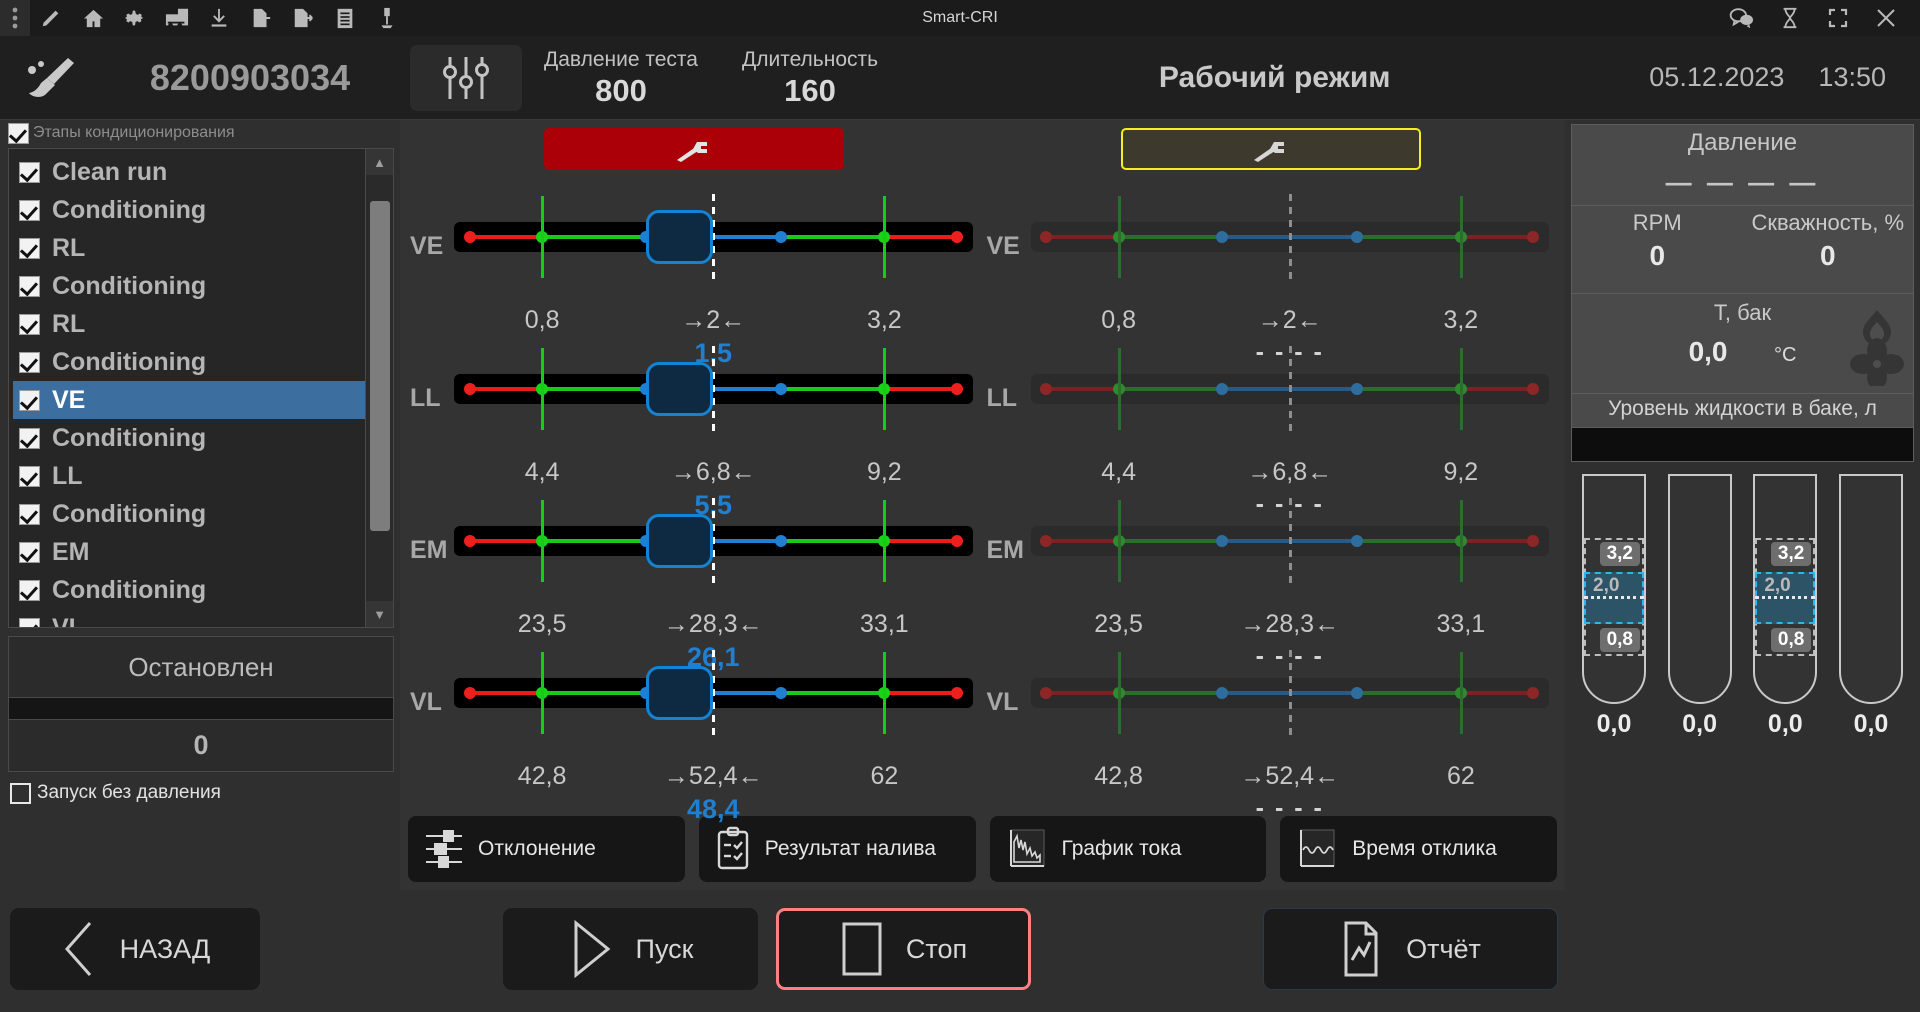 This screenshot has height=1012, width=1920. I want to click on param-test-pressure-label: Давление теста, so click(621, 59).